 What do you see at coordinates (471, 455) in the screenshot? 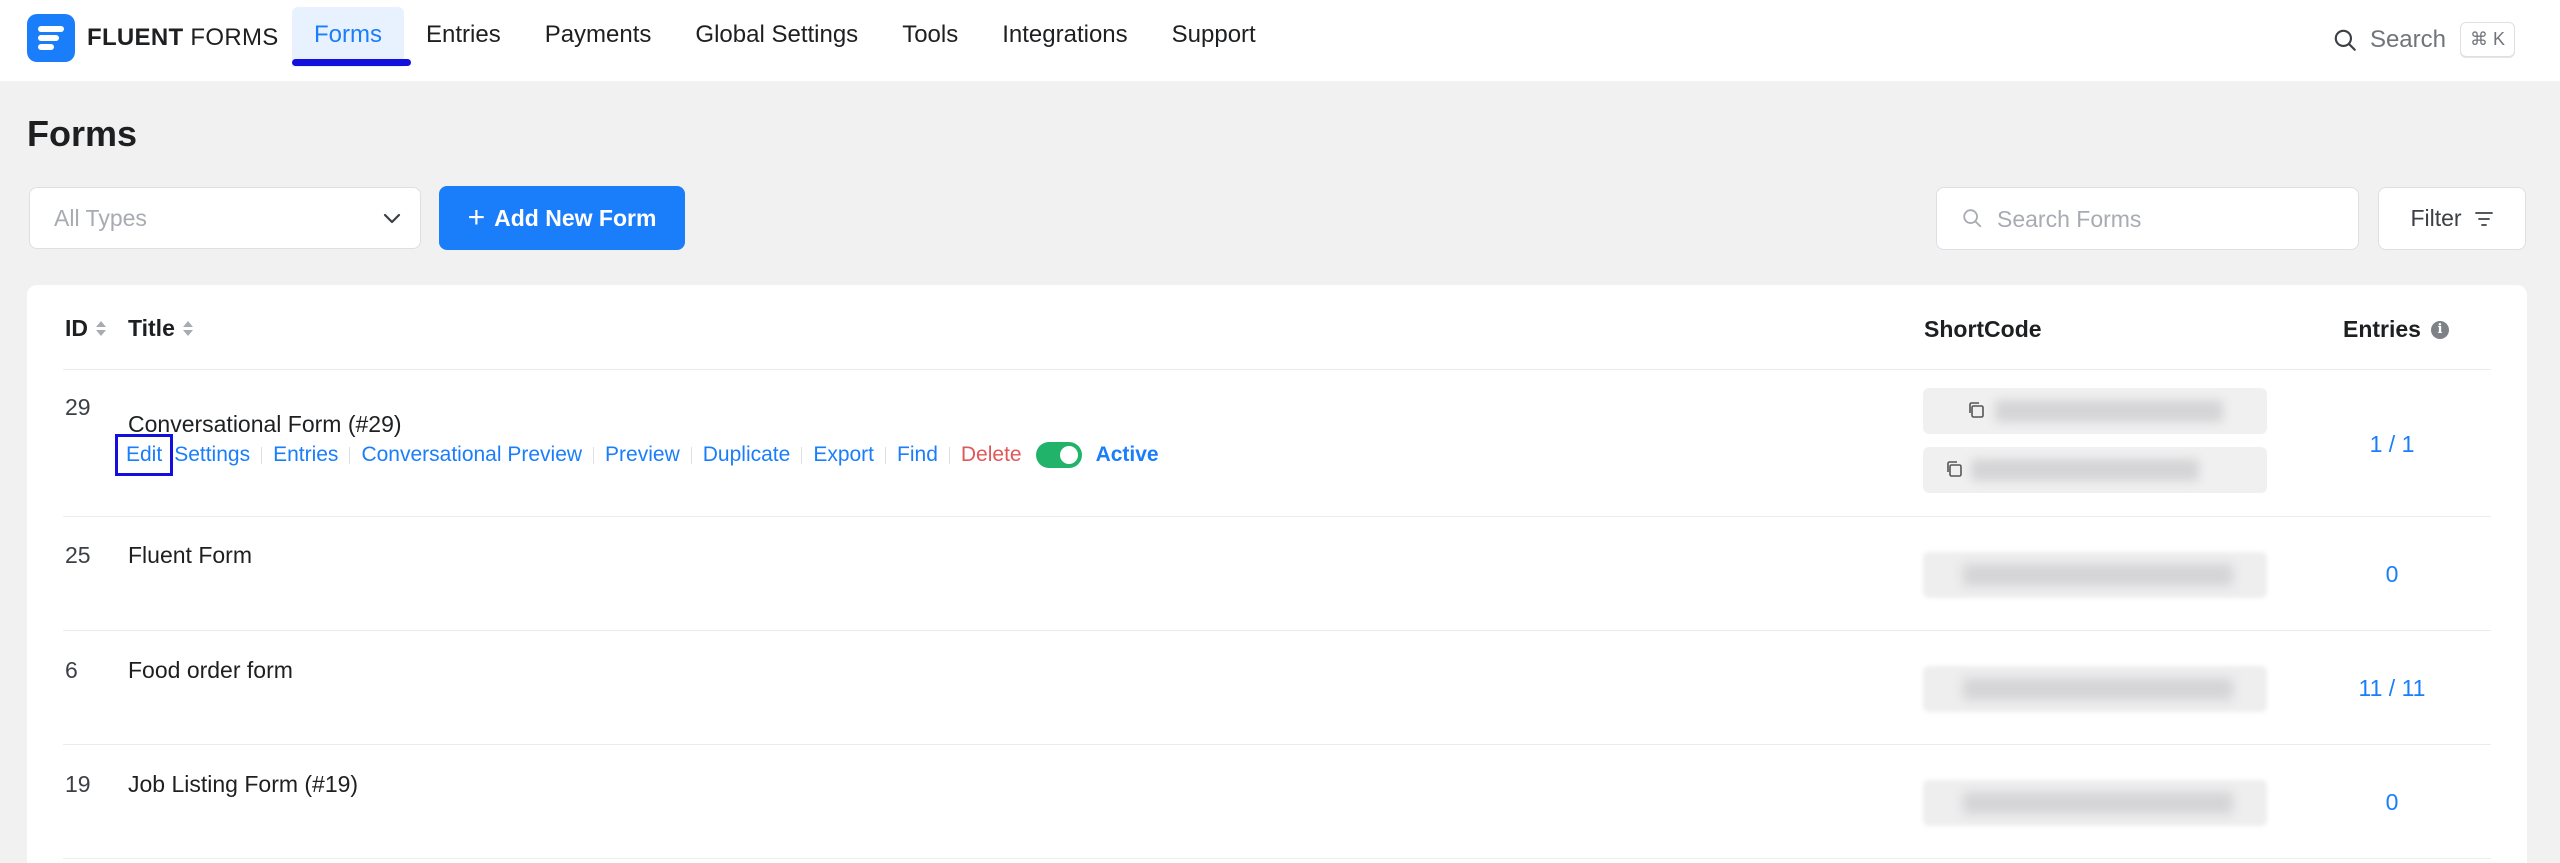
I see `conversational-preview-action: Conversational Preview` at bounding box center [471, 455].